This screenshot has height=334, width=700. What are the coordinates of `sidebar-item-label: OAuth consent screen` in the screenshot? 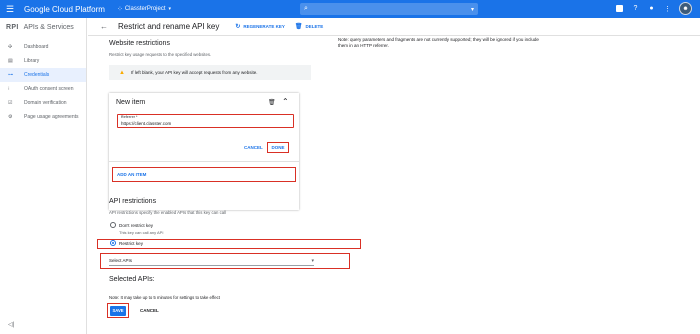 It's located at (49, 89).